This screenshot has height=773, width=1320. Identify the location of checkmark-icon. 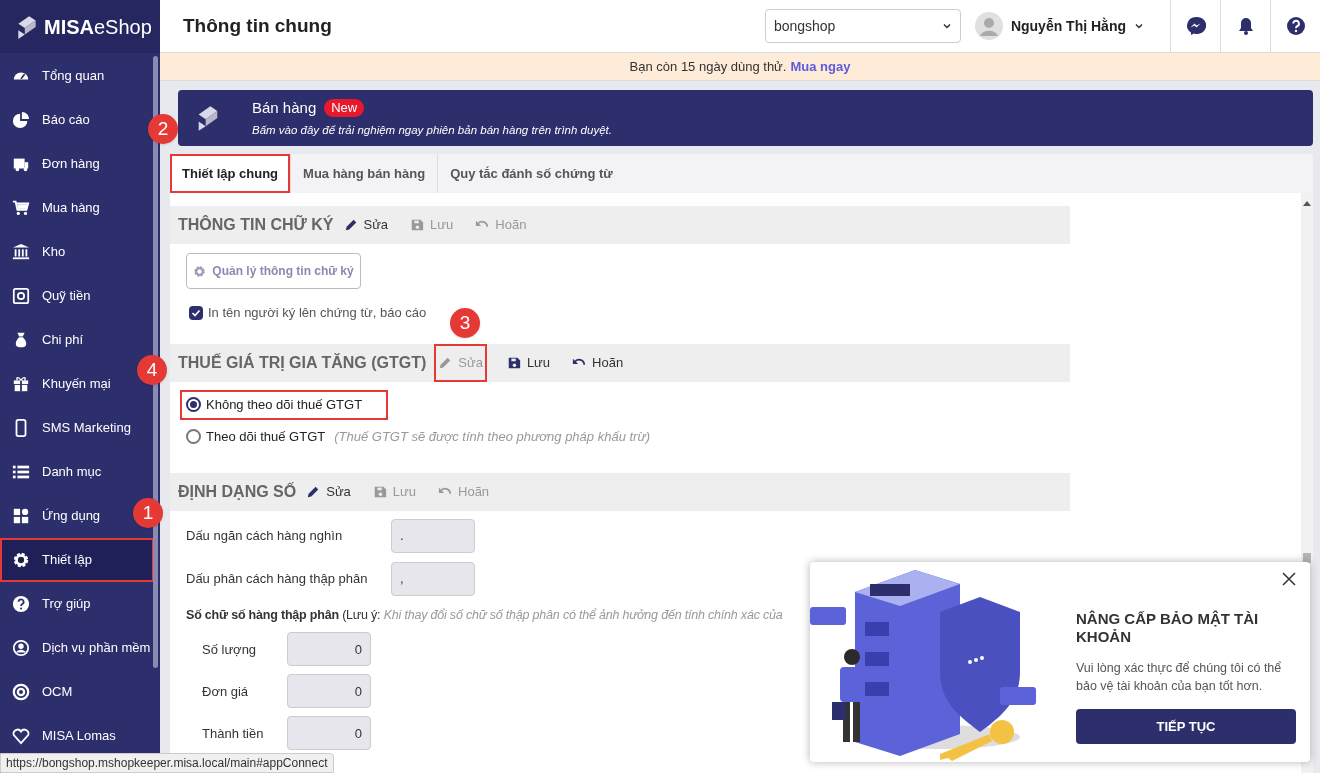
(196, 312).